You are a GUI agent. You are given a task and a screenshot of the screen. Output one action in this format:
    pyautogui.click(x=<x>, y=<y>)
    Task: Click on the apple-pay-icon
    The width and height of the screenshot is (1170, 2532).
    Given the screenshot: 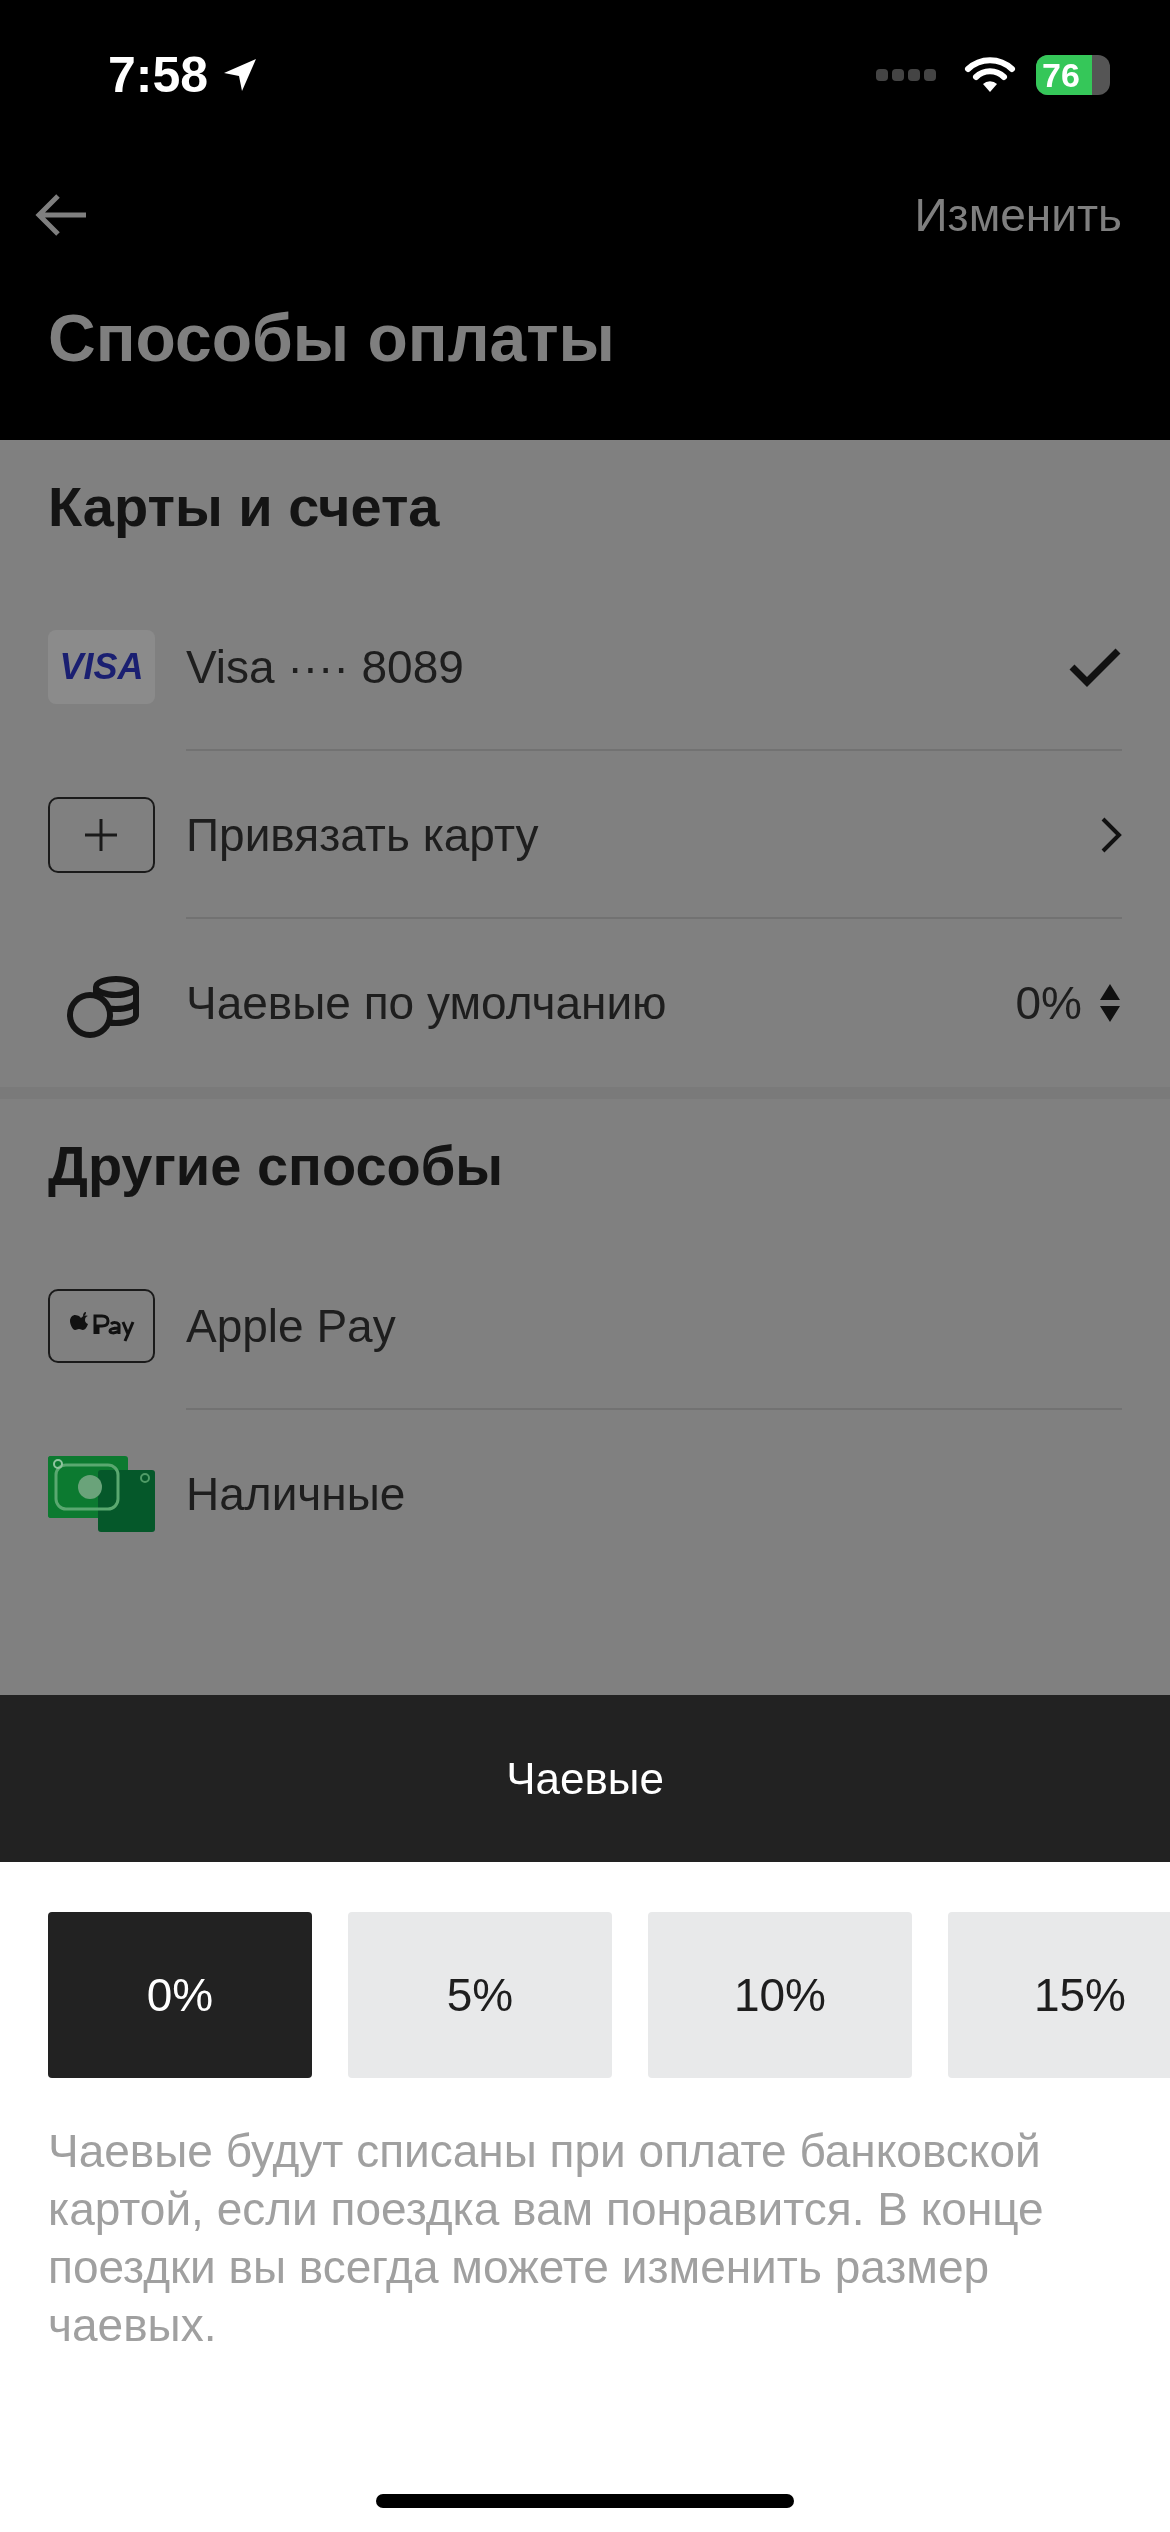 What is the action you would take?
    pyautogui.click(x=101, y=1326)
    